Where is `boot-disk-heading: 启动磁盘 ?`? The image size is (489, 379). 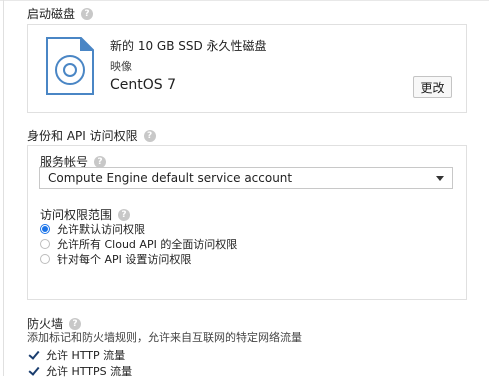
boot-disk-heading: 启动磁盘 ? is located at coordinates (60, 13).